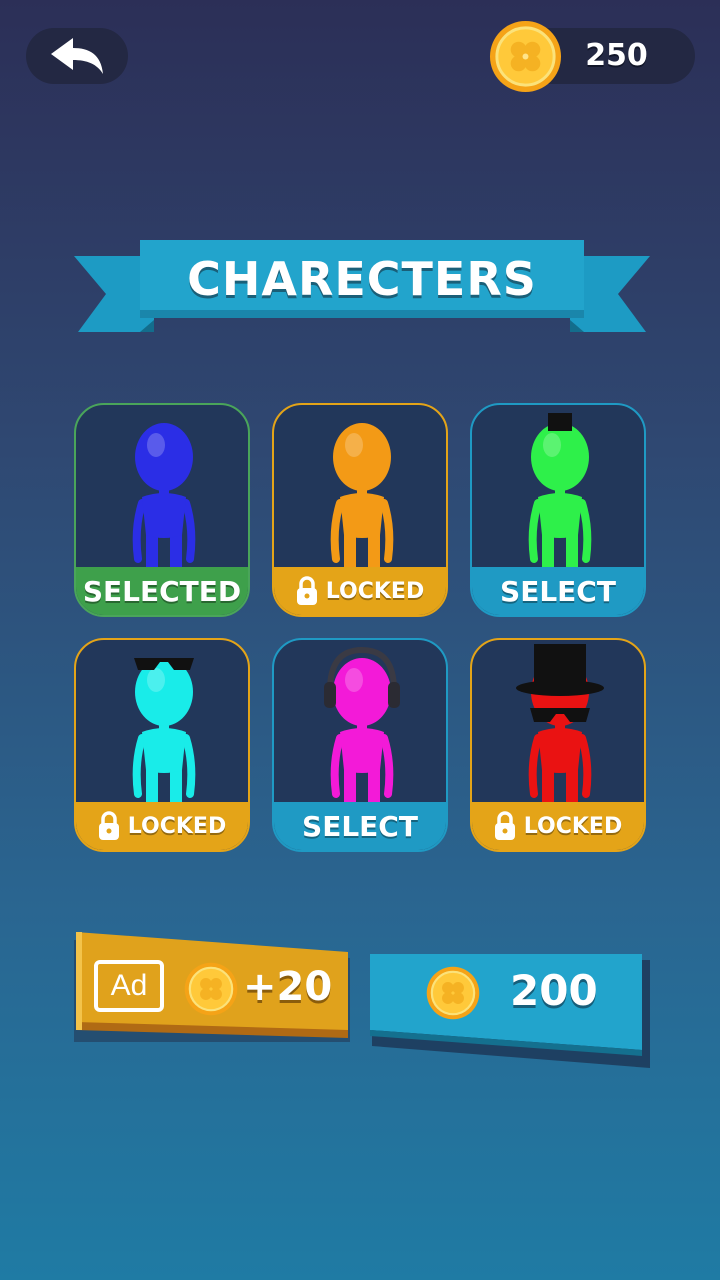  Describe the element at coordinates (554, 990) in the screenshot. I see `price-label: 200` at that location.